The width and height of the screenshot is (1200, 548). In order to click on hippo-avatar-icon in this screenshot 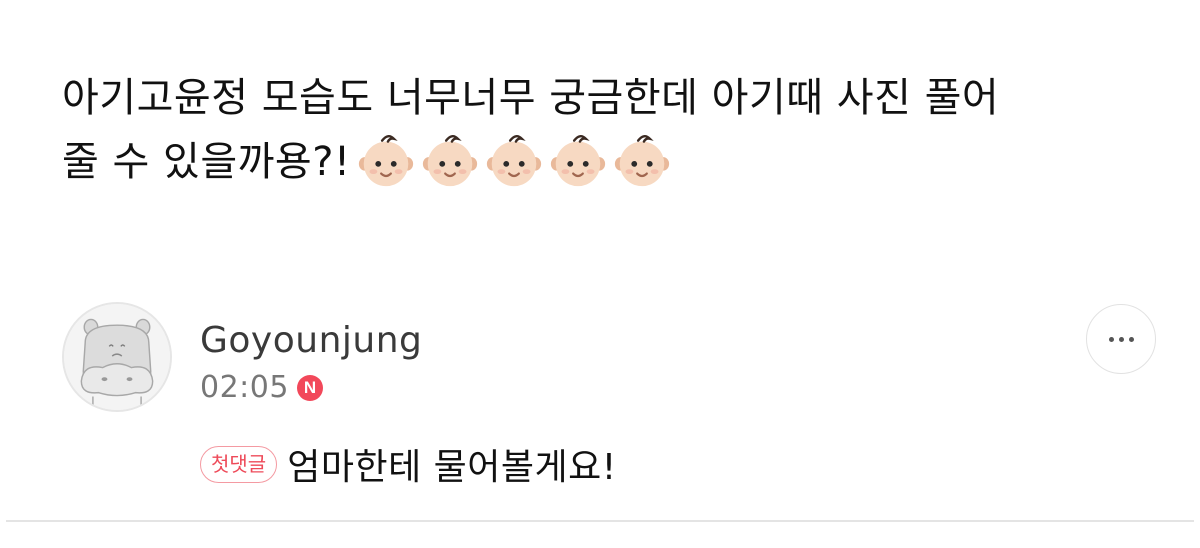, I will do `click(117, 357)`.